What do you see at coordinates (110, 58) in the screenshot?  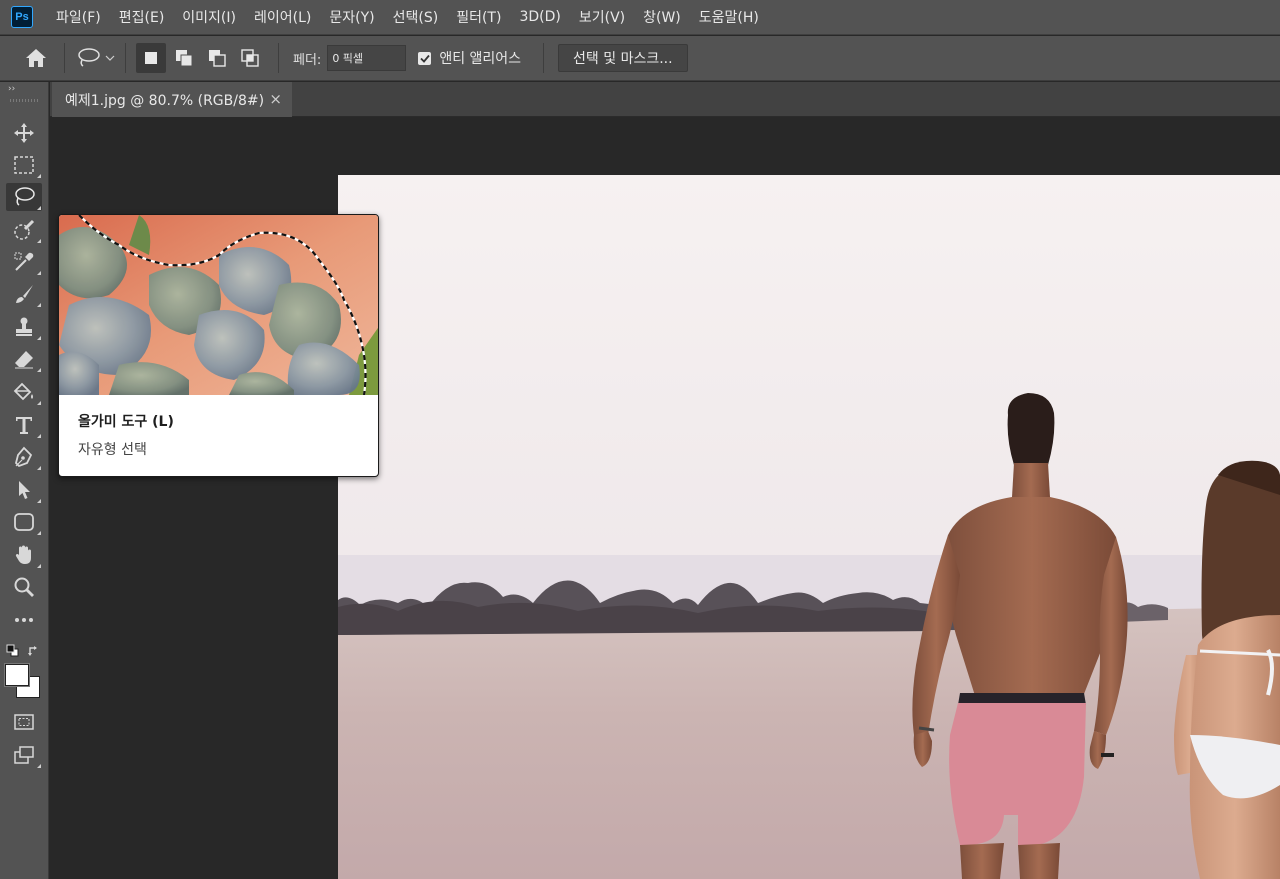 I see `chevron-down-icon` at bounding box center [110, 58].